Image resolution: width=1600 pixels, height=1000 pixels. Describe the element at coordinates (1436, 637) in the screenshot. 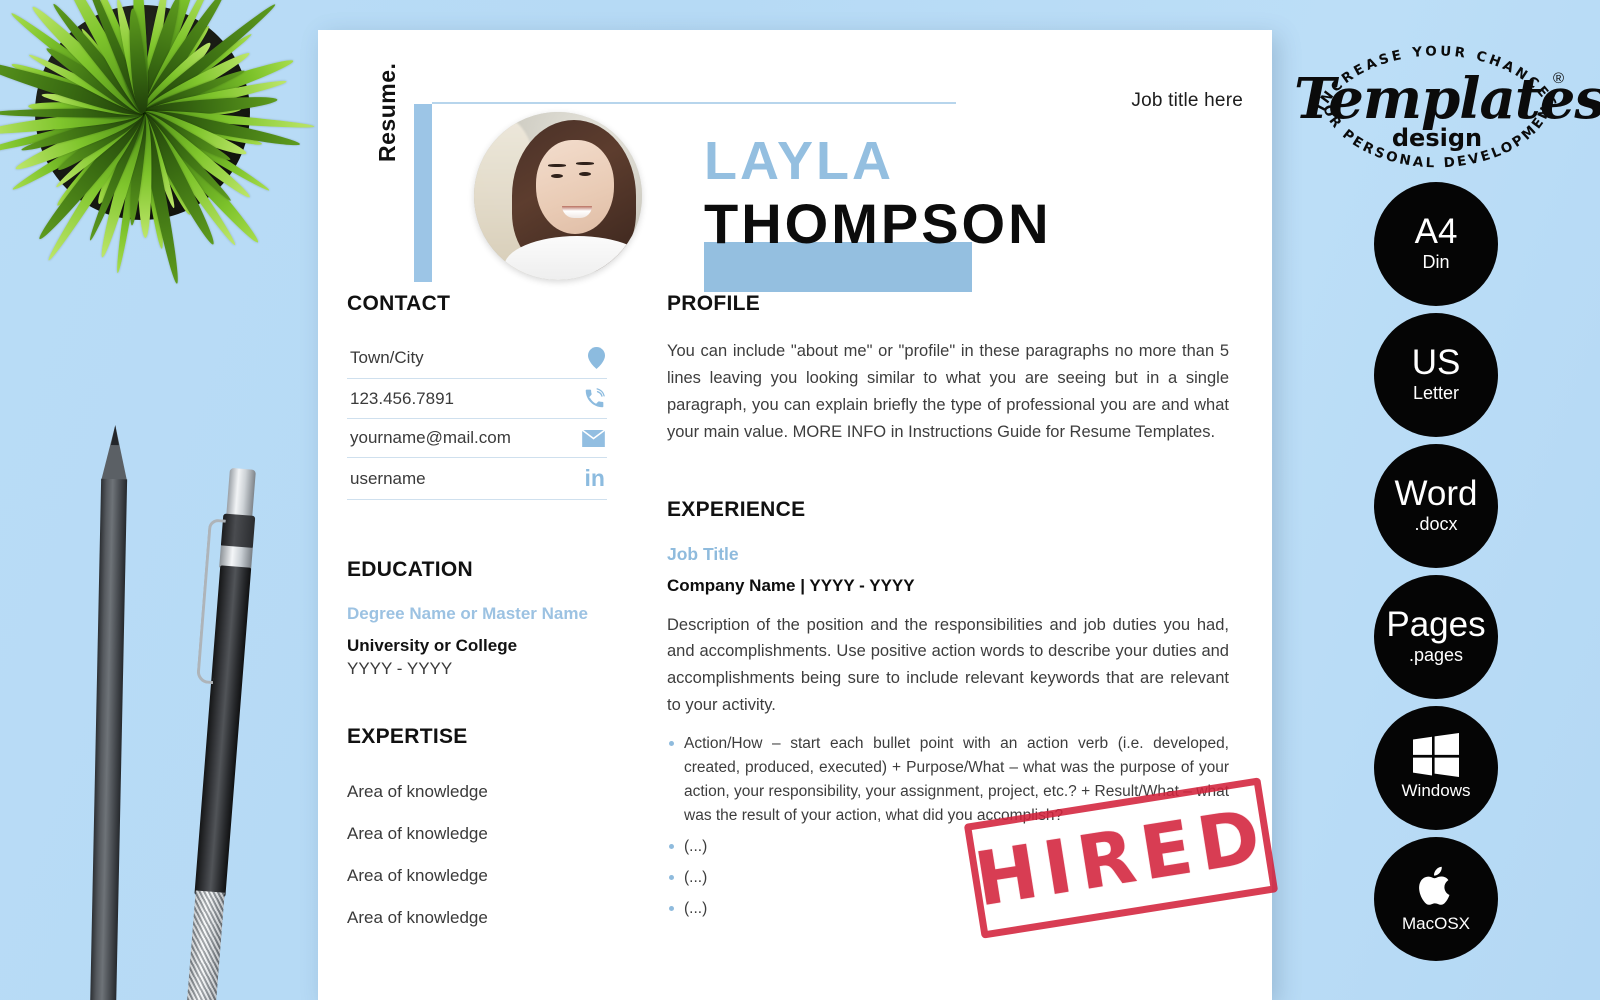

I see `badge-pages: Pages .pages` at that location.